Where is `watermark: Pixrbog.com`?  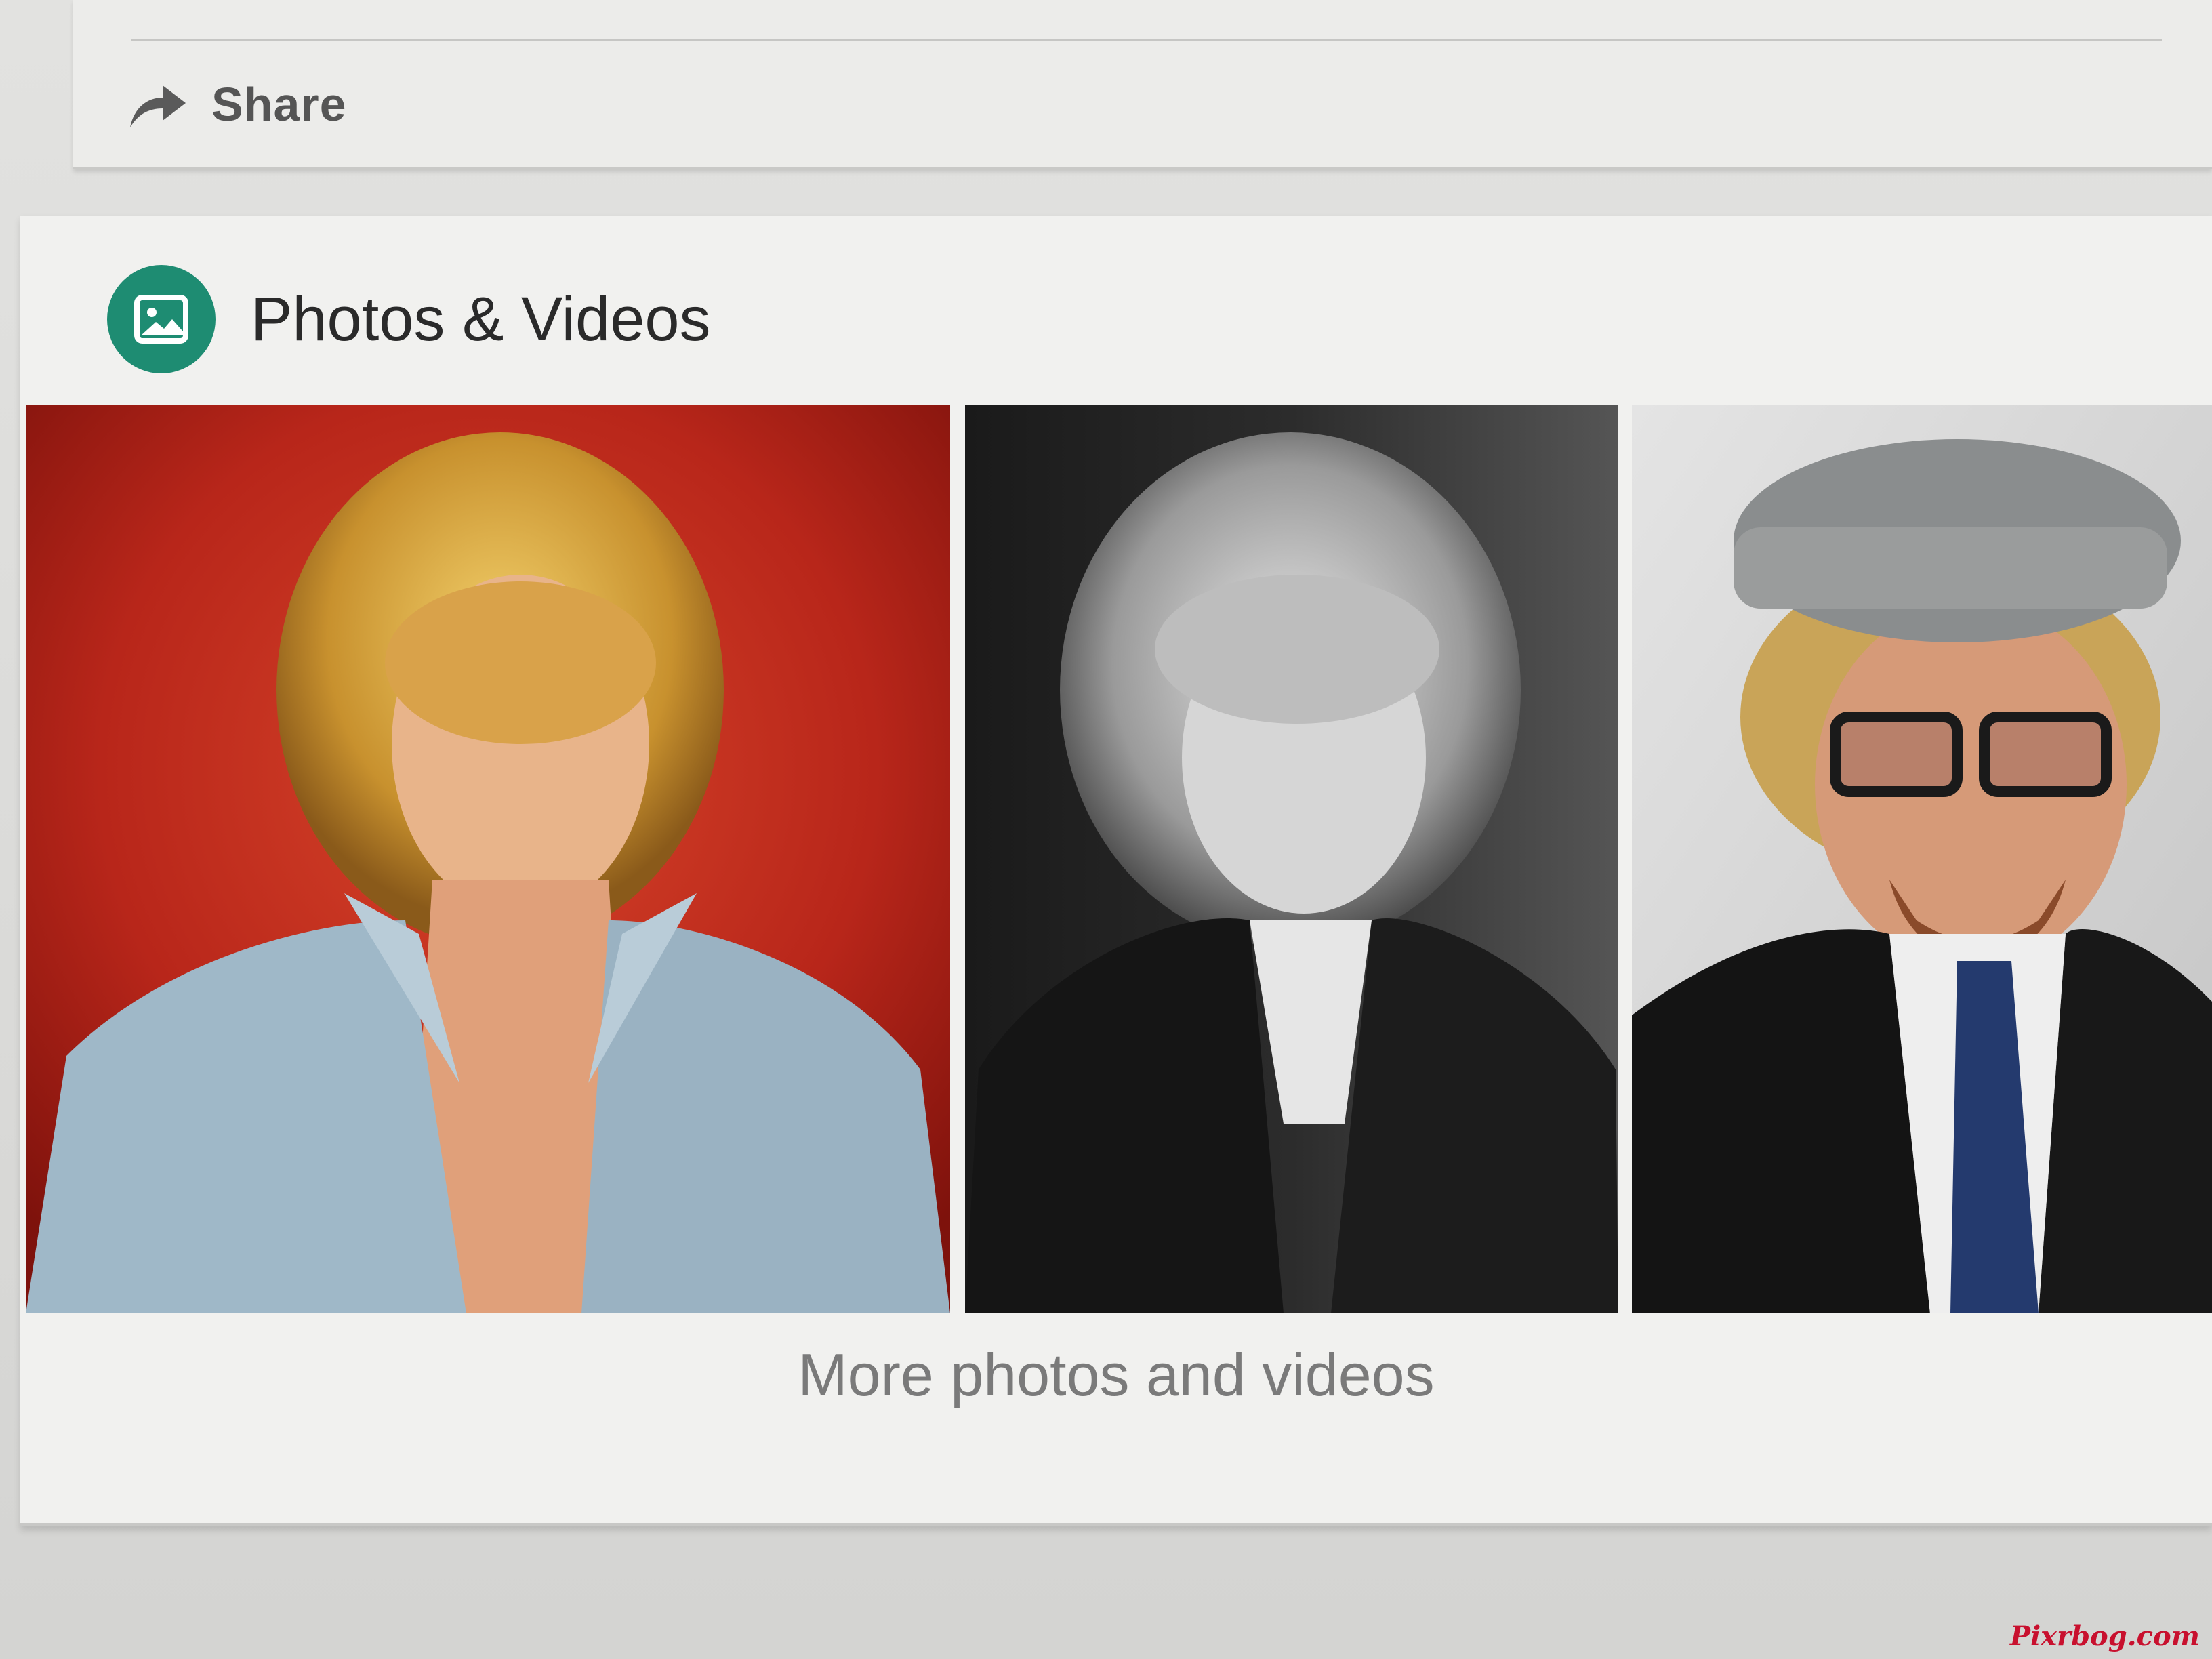 watermark: Pixrbog.com is located at coordinates (2104, 1636).